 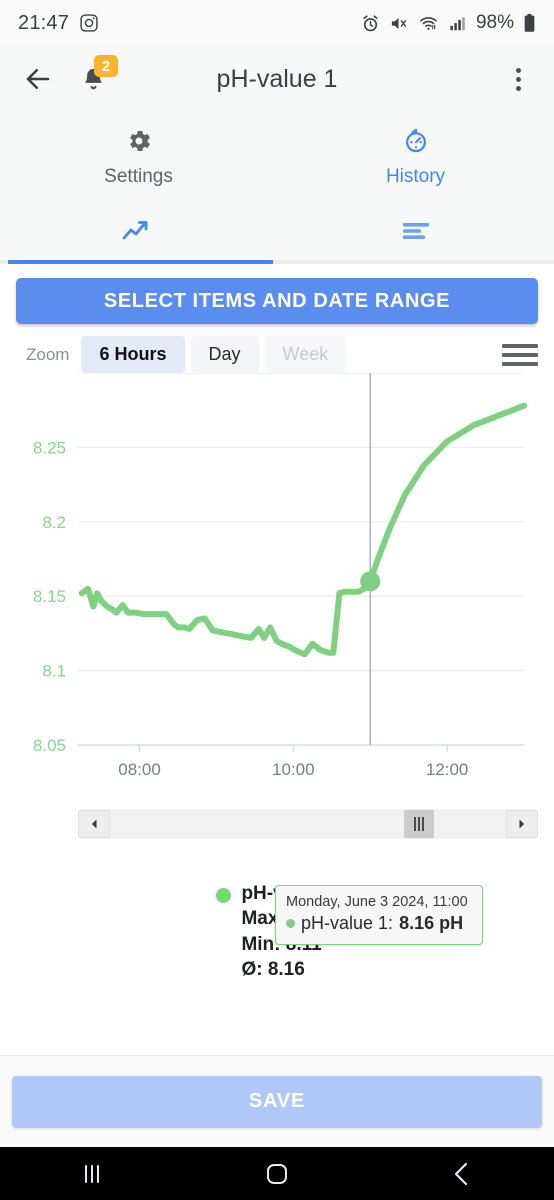 What do you see at coordinates (277, 79) in the screenshot?
I see `app-bar: 2 pH-value 1` at bounding box center [277, 79].